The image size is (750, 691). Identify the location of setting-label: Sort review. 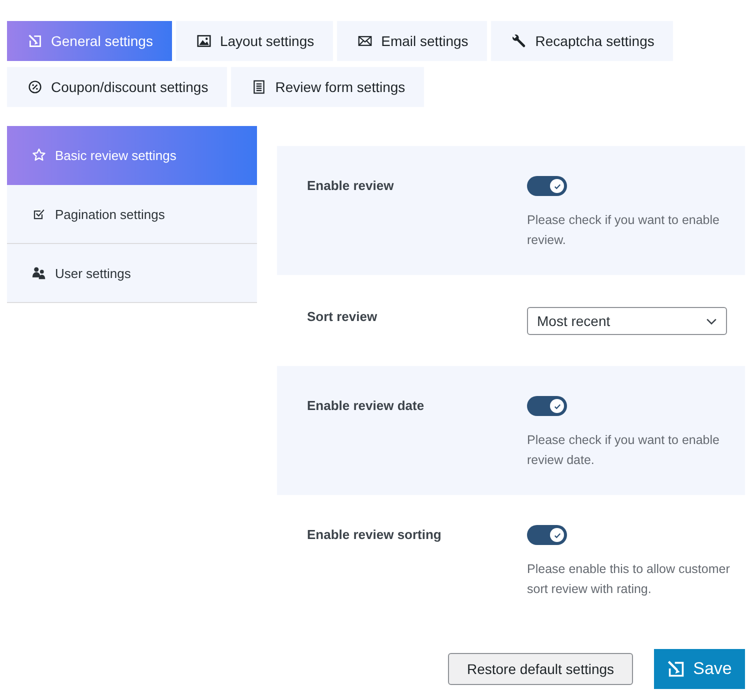
(342, 317).